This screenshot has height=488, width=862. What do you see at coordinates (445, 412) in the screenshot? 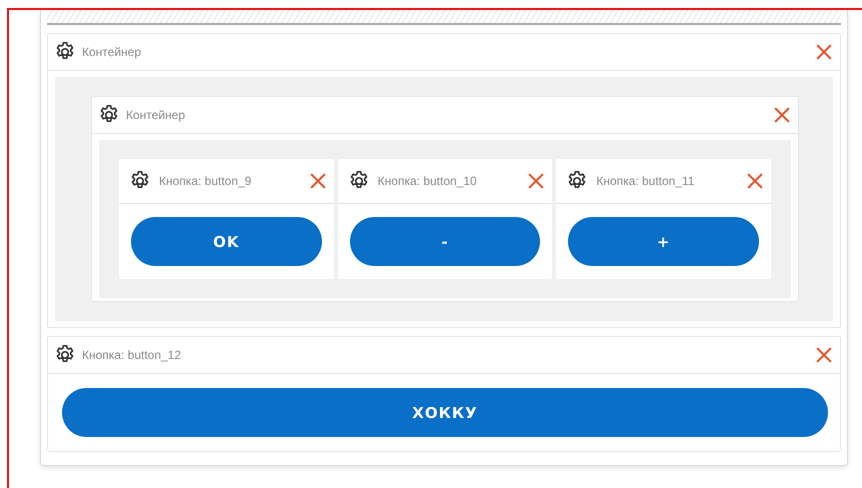
I see `pill-button: ХОККУ` at bounding box center [445, 412].